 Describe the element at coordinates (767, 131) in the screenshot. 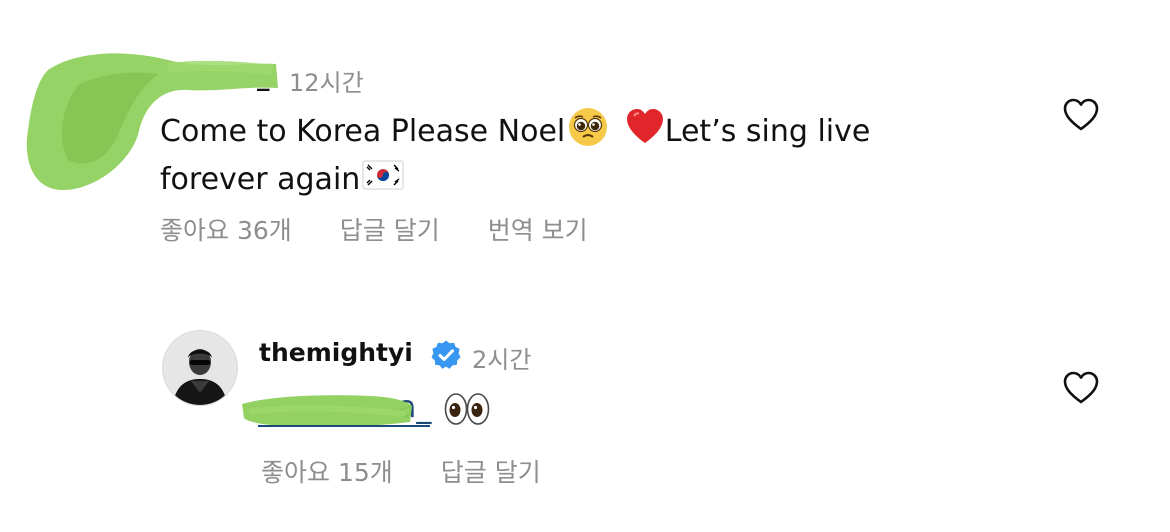

I see `comment-text-continued: Let’s sing live` at that location.